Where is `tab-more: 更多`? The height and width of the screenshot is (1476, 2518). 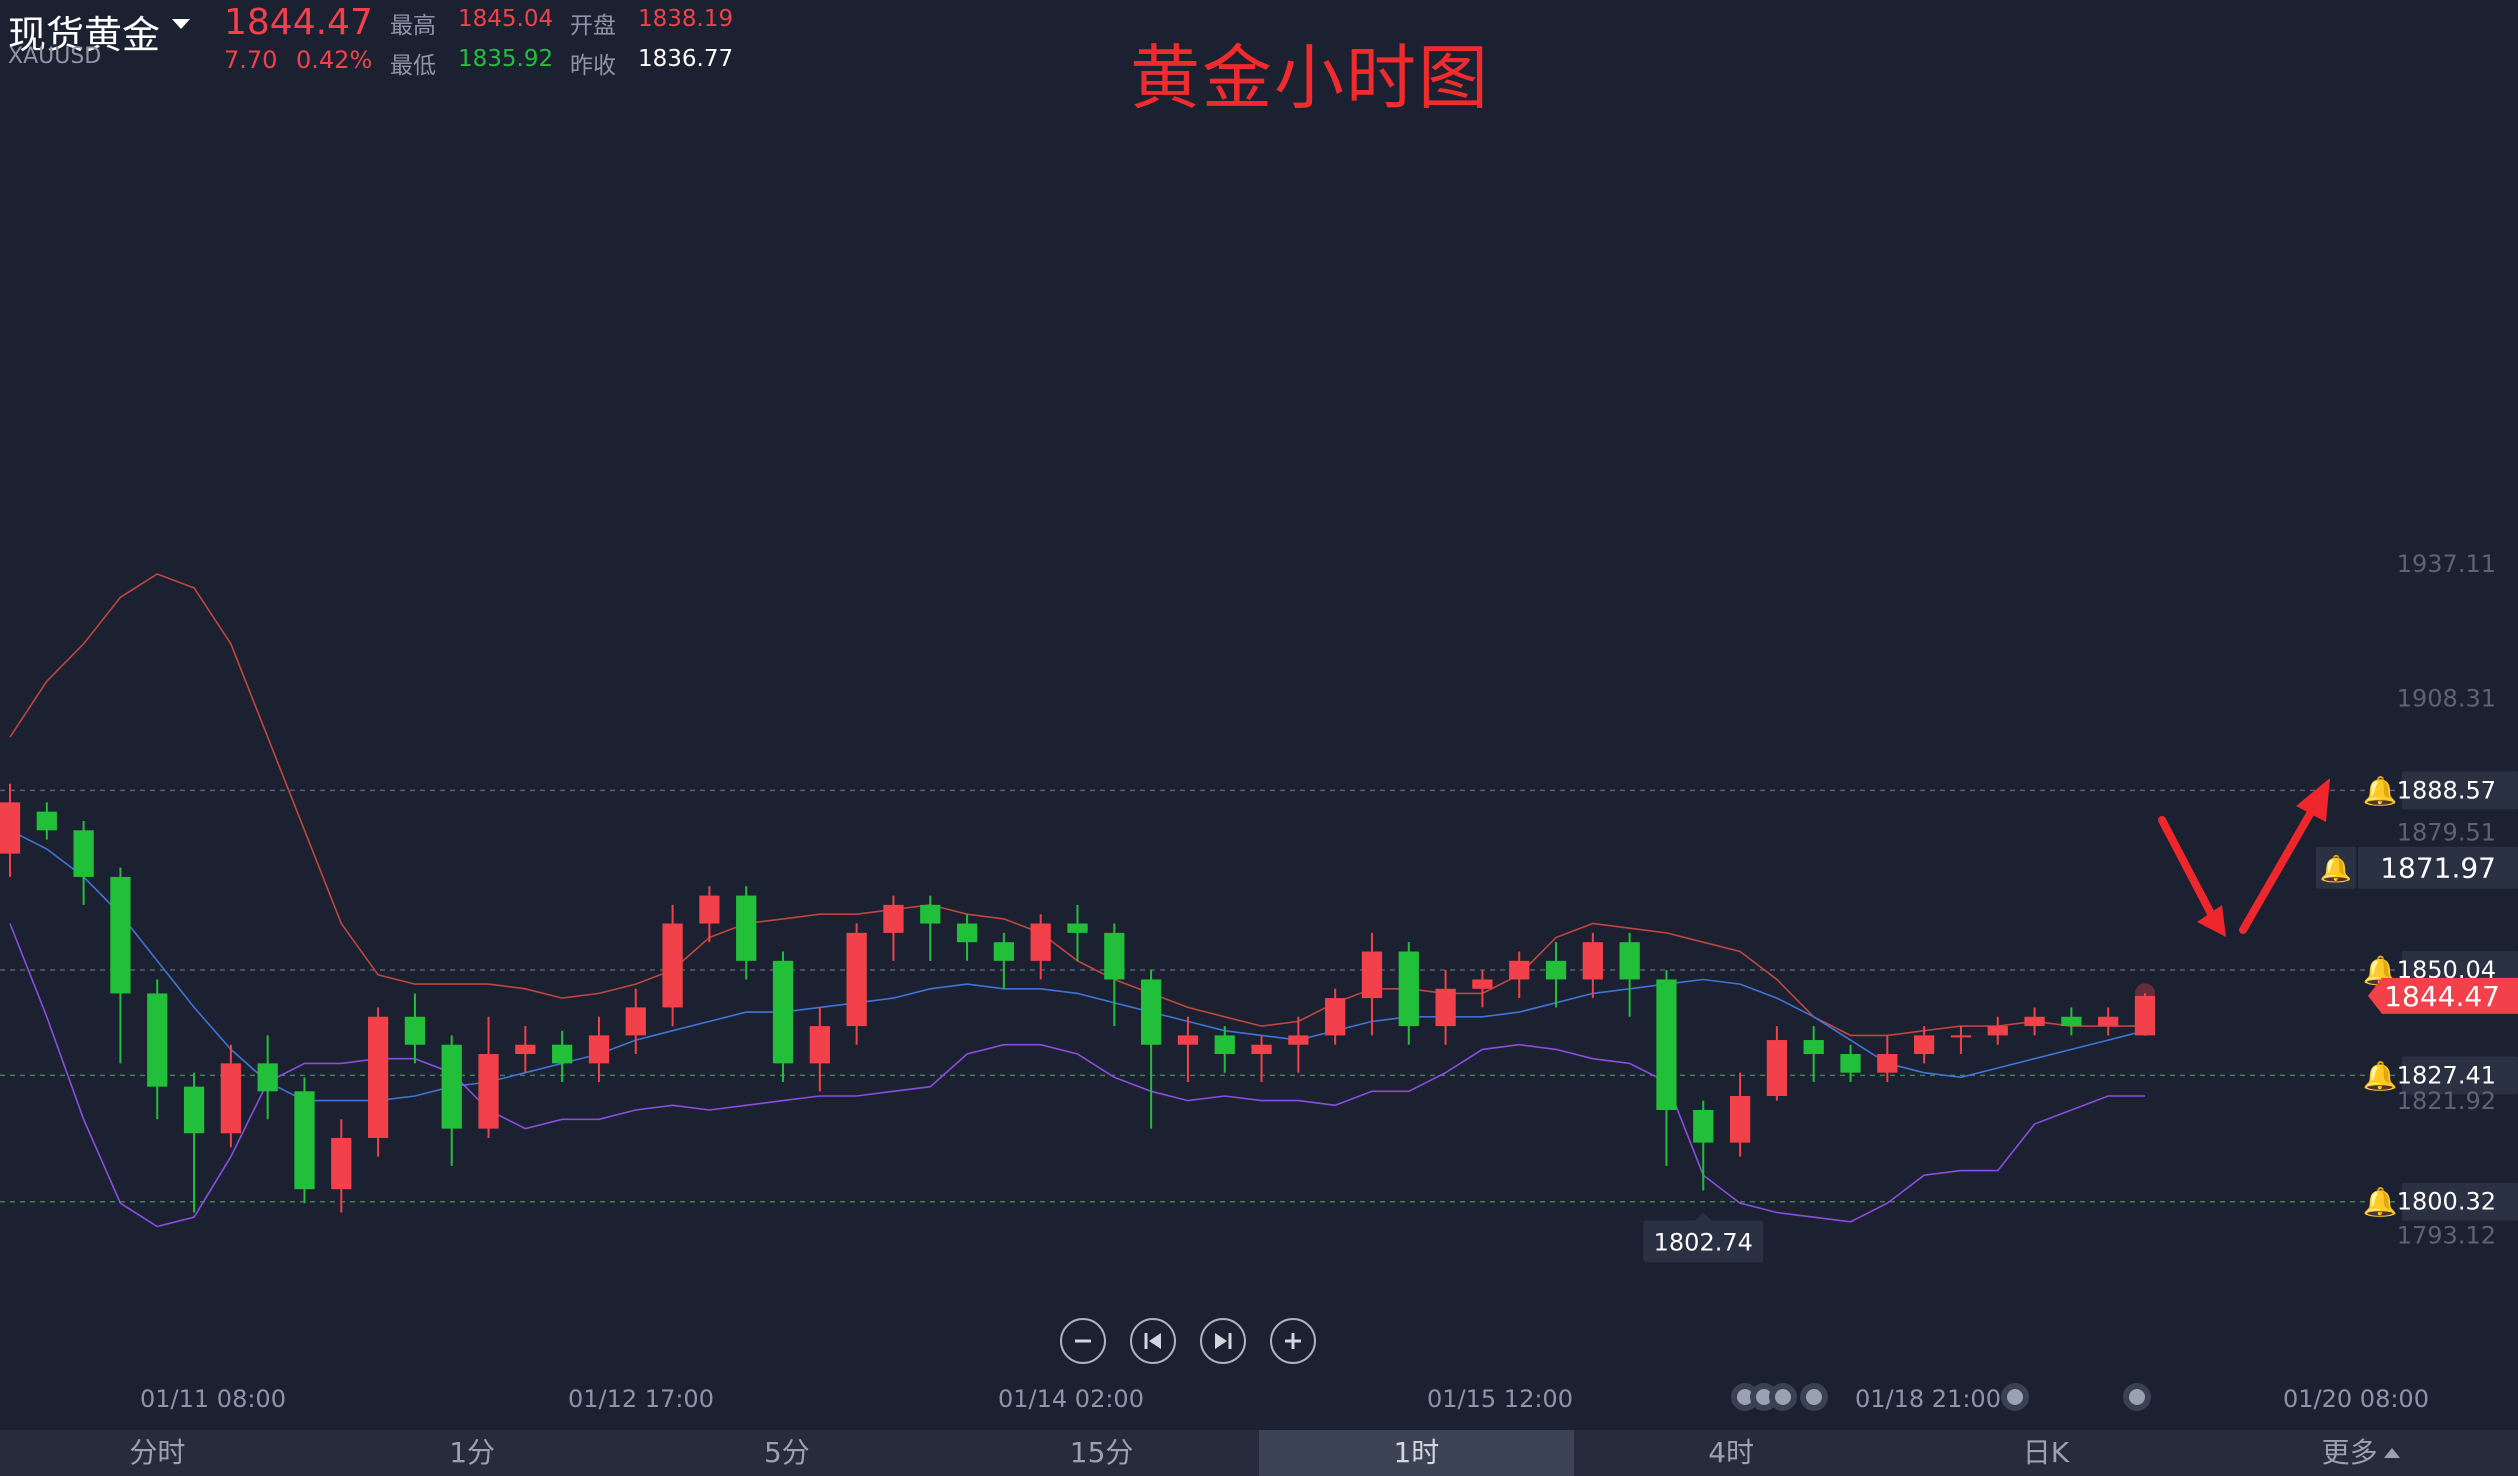
tab-more: 更多 is located at coordinates (2360, 1453).